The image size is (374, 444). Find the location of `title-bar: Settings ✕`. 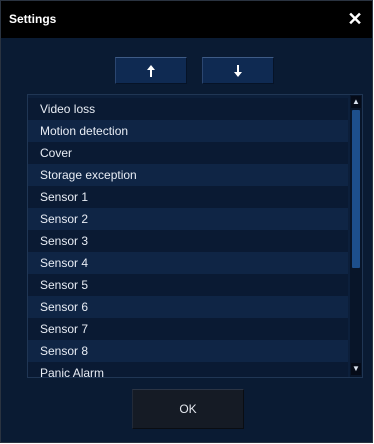

title-bar: Settings ✕ is located at coordinates (186, 19).